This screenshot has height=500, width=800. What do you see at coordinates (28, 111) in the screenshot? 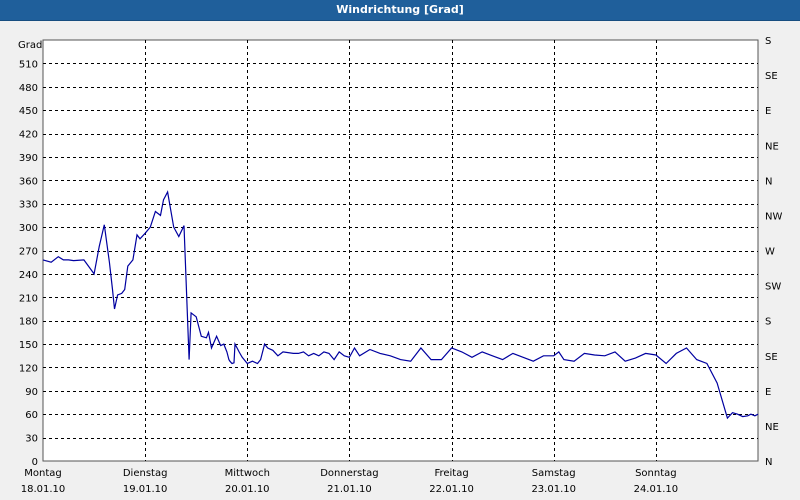
I see `y-tick-label: 450` at bounding box center [28, 111].